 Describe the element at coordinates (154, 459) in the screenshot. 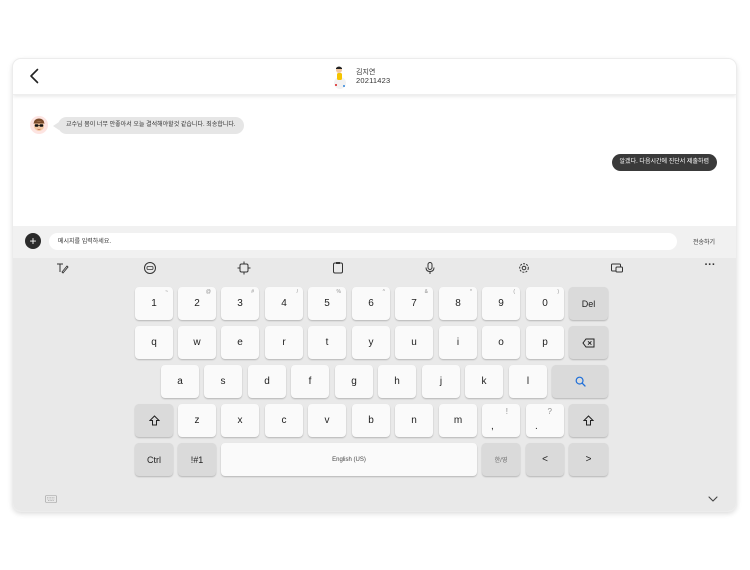

I see `ctrl-key: Ctrl` at that location.